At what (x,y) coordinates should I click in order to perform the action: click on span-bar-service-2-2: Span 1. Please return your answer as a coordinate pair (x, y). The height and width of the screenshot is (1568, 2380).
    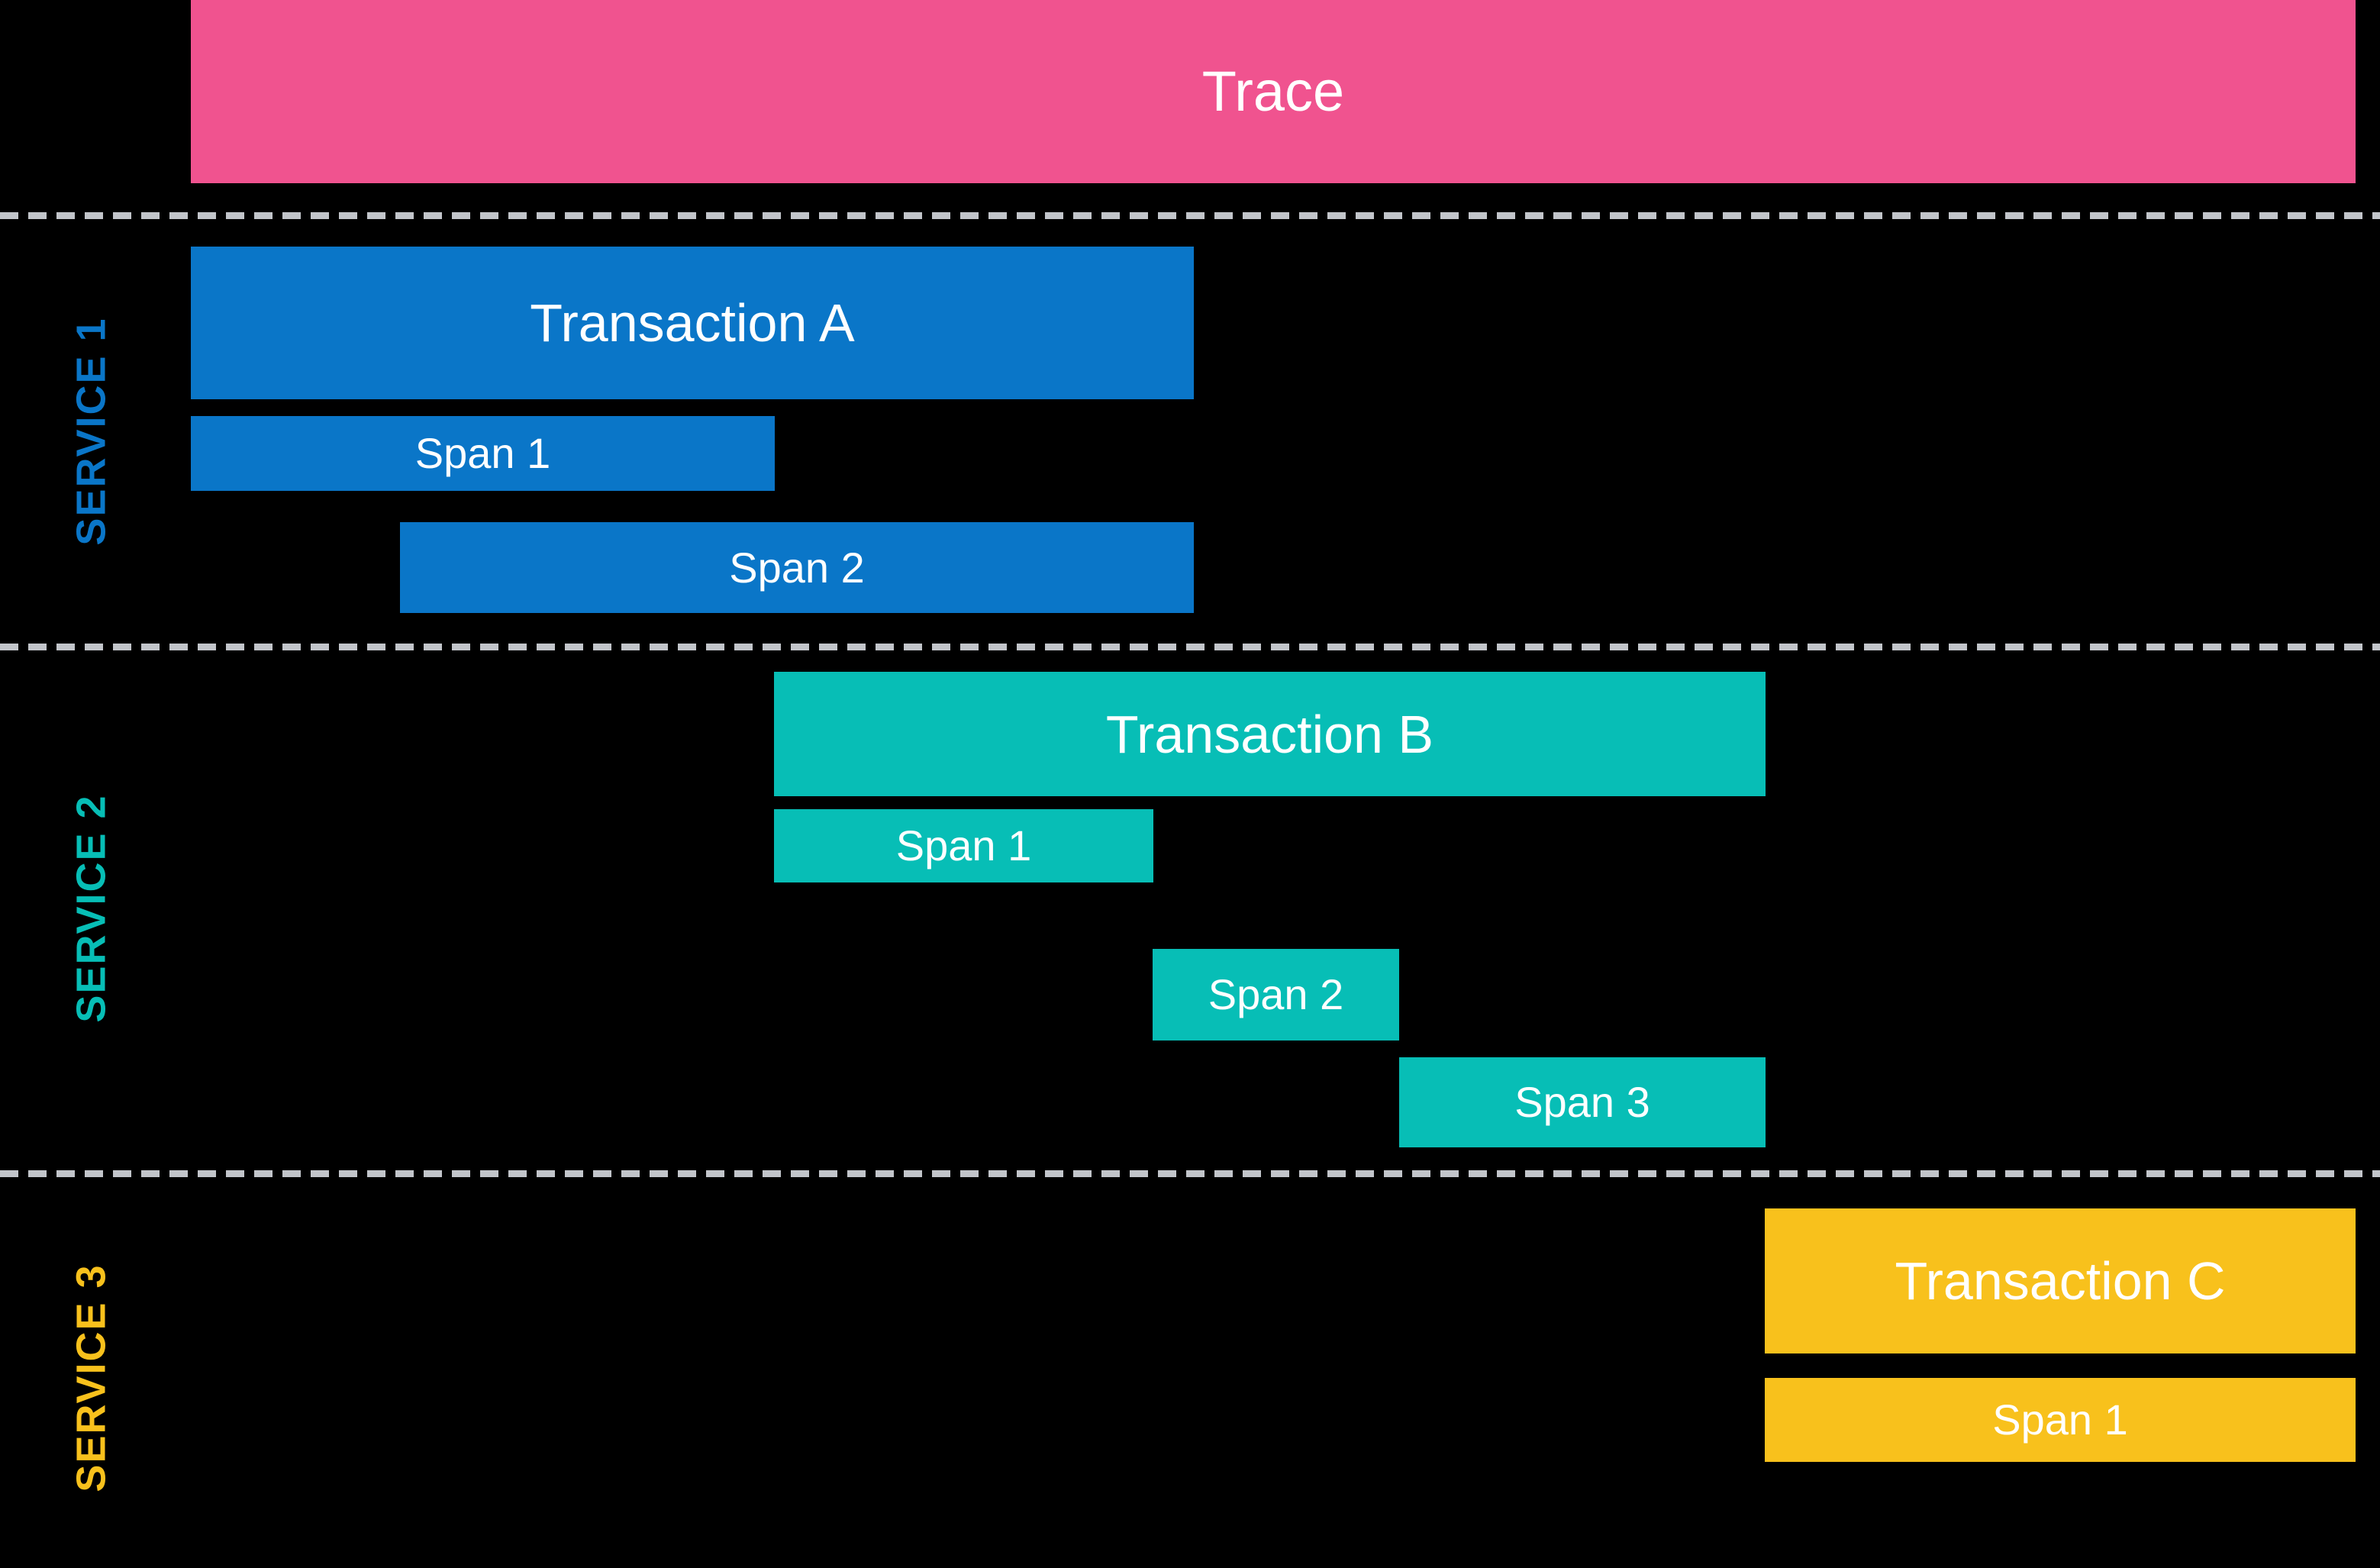
    Looking at the image, I should click on (964, 845).